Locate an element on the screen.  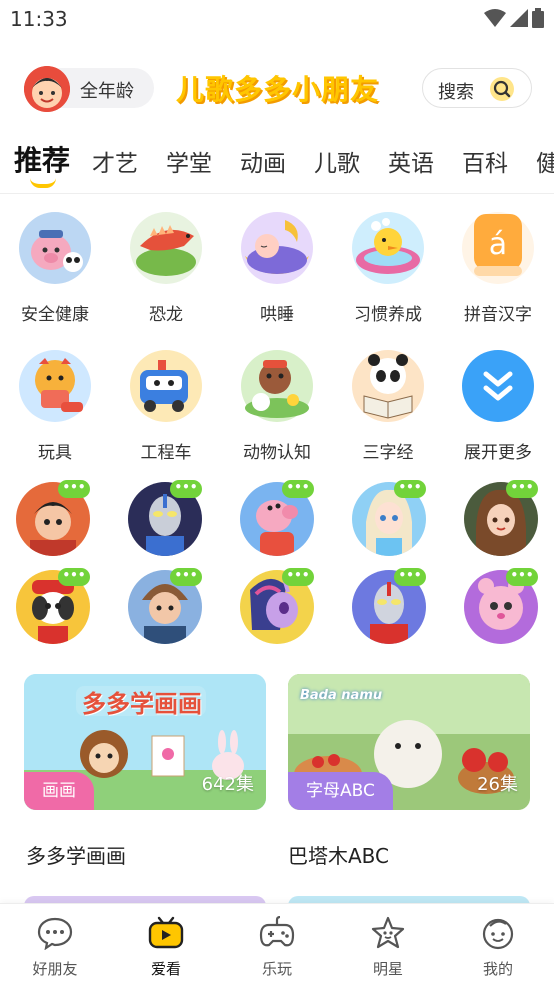
expand-more-icon is located at coordinates (498, 386).